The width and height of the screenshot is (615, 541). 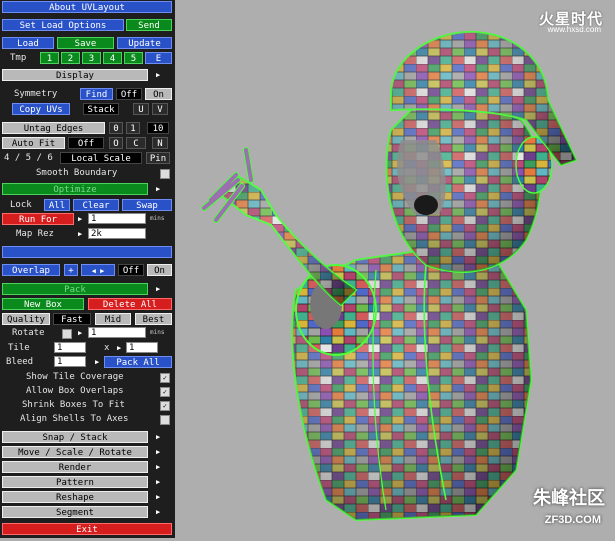 I want to click on overlap-off-button: Off, so click(x=131, y=270).